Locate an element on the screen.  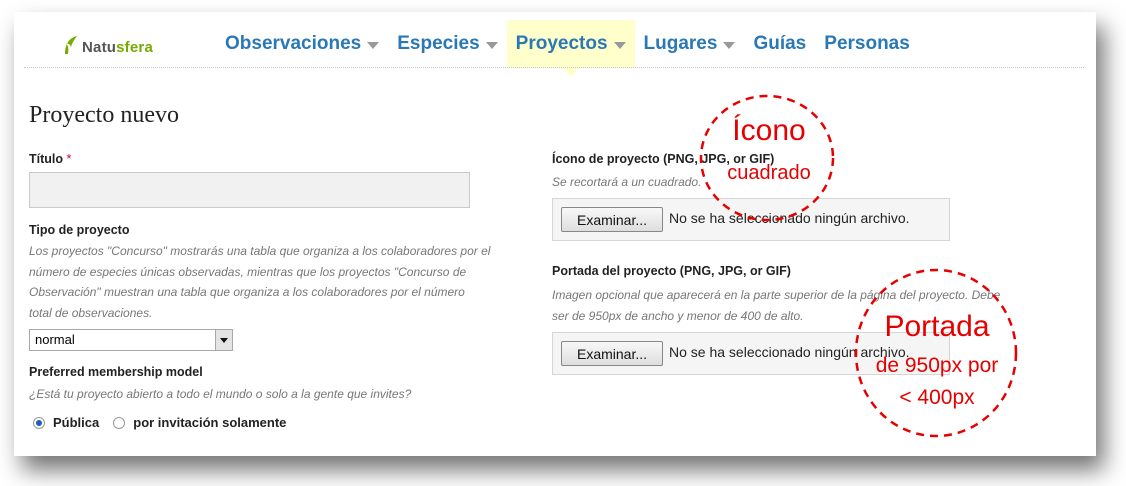
portada-annotation-circle is located at coordinates (936, 353).